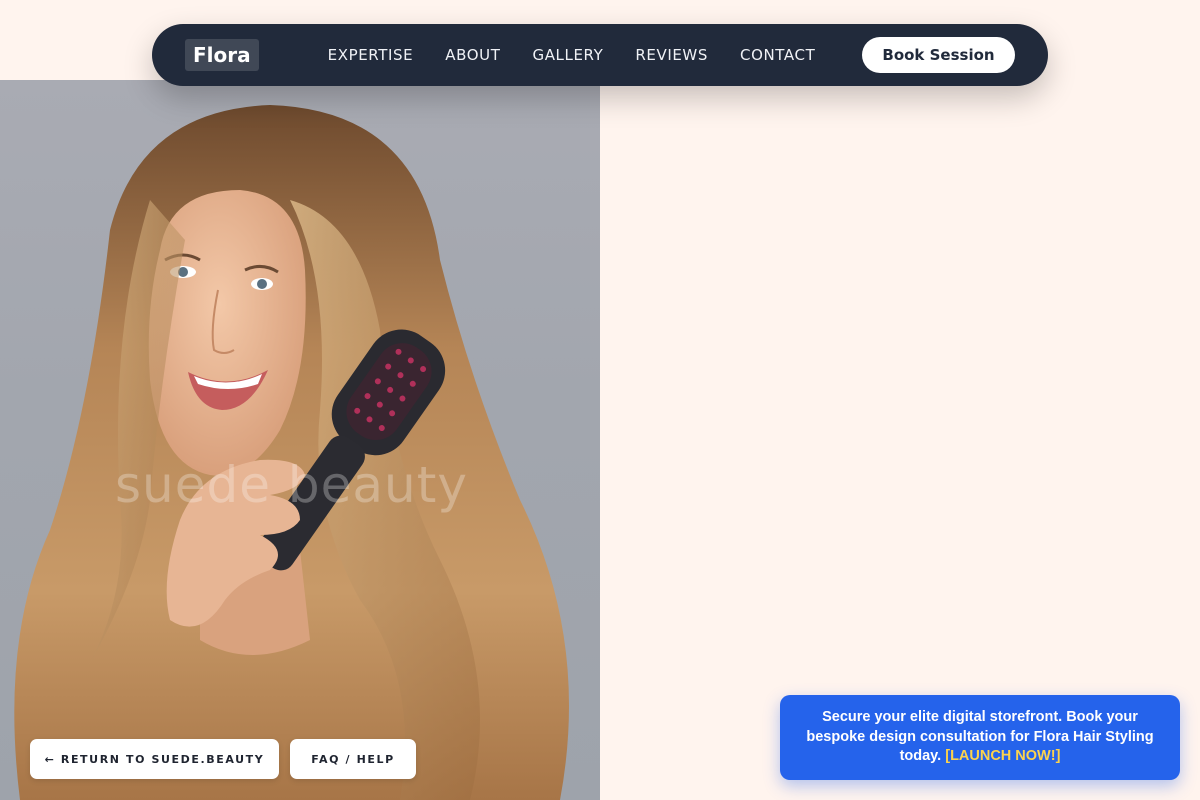  Describe the element at coordinates (222, 55) in the screenshot. I see `brand-logo: Flora` at that location.